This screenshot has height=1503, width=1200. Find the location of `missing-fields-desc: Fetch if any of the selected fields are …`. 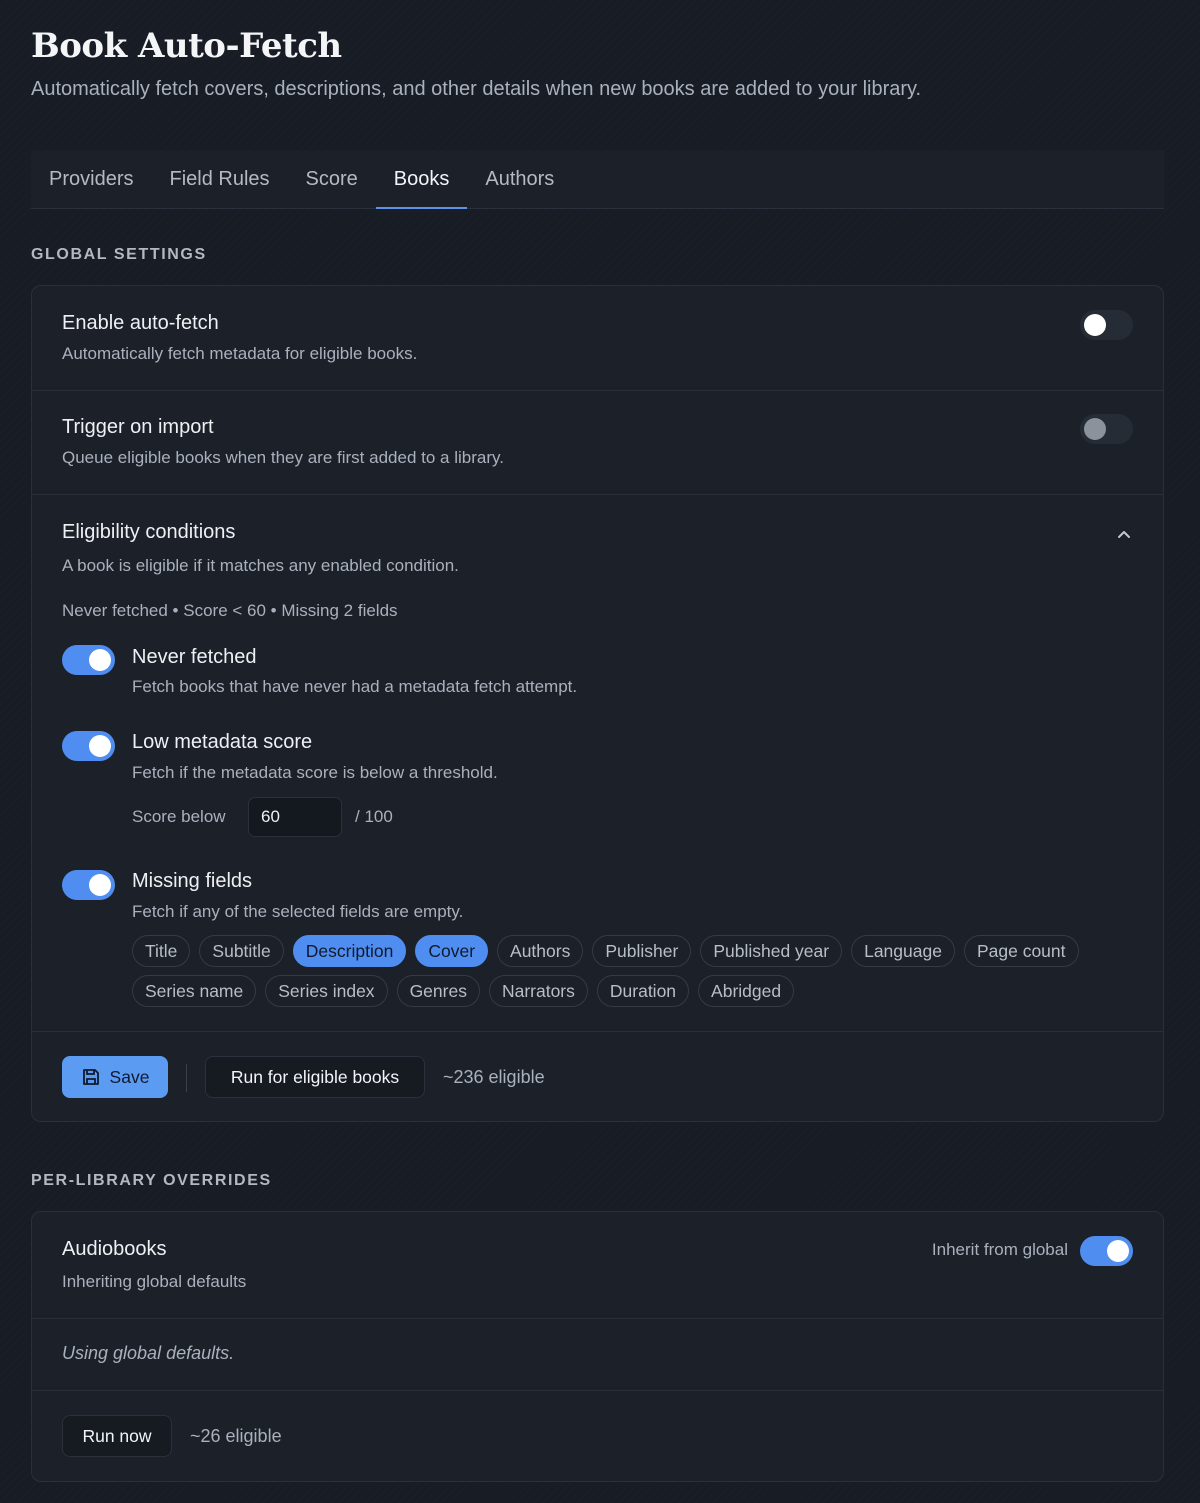

missing-fields-desc: Fetch if any of the selected fields are … is located at coordinates (298, 911).